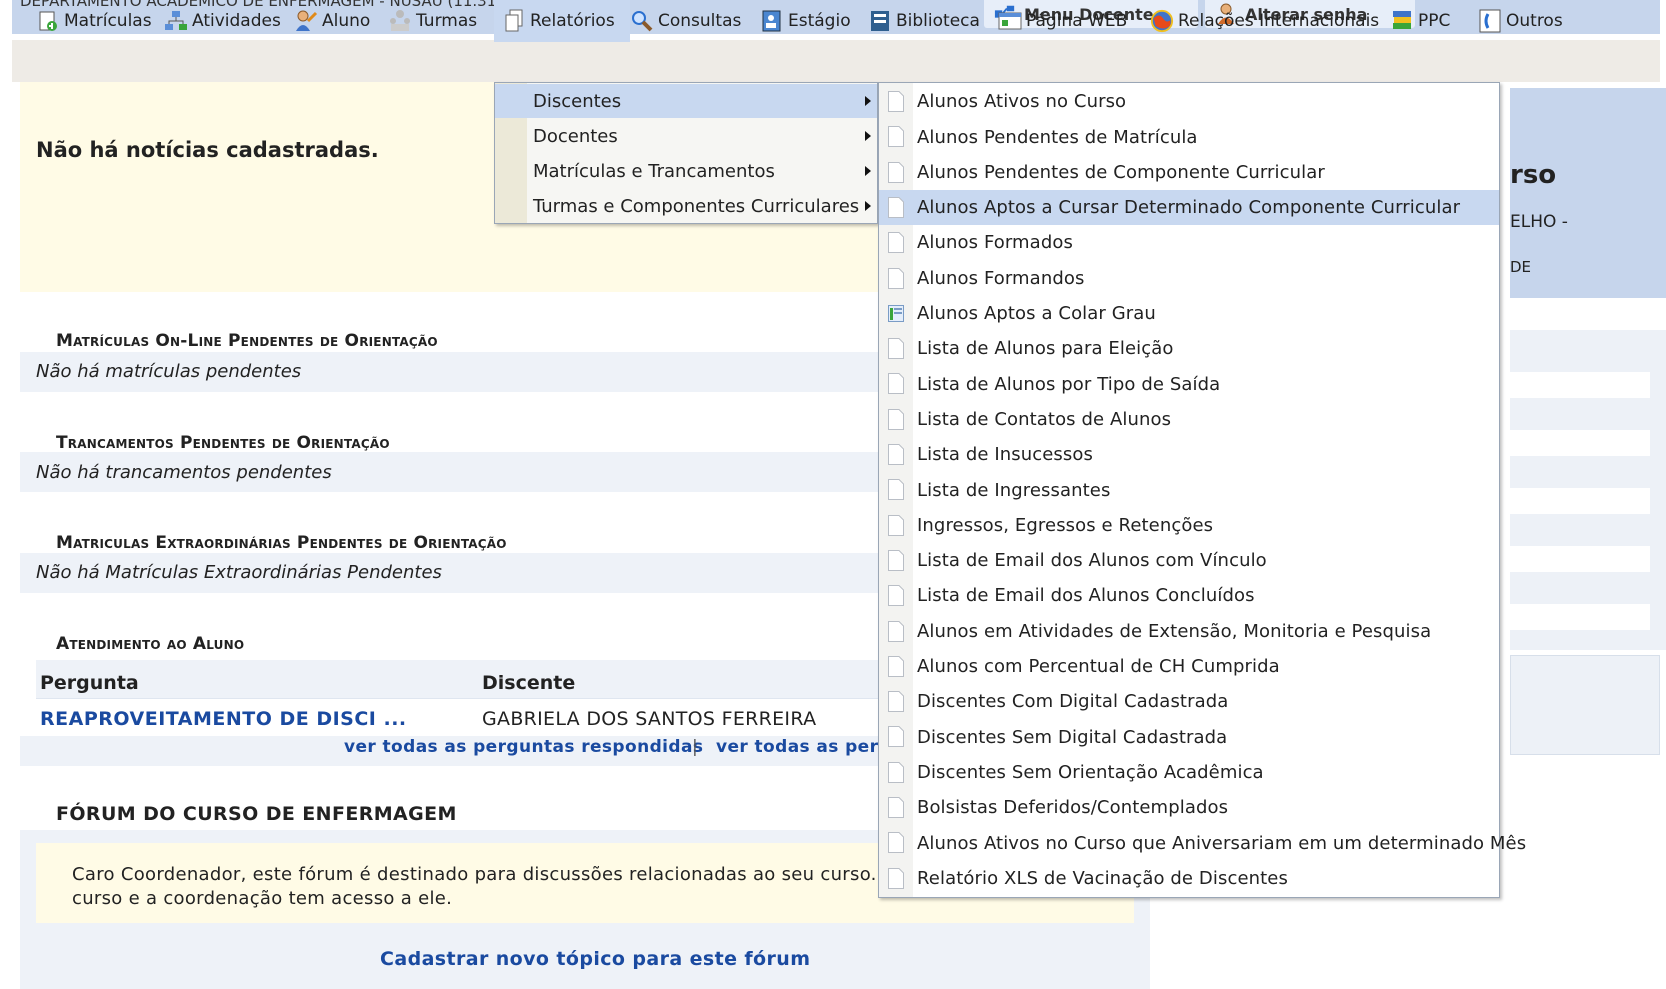  I want to click on submenu-item-label: Lista de Email dos Alunos com Vínculo, so click(1092, 561).